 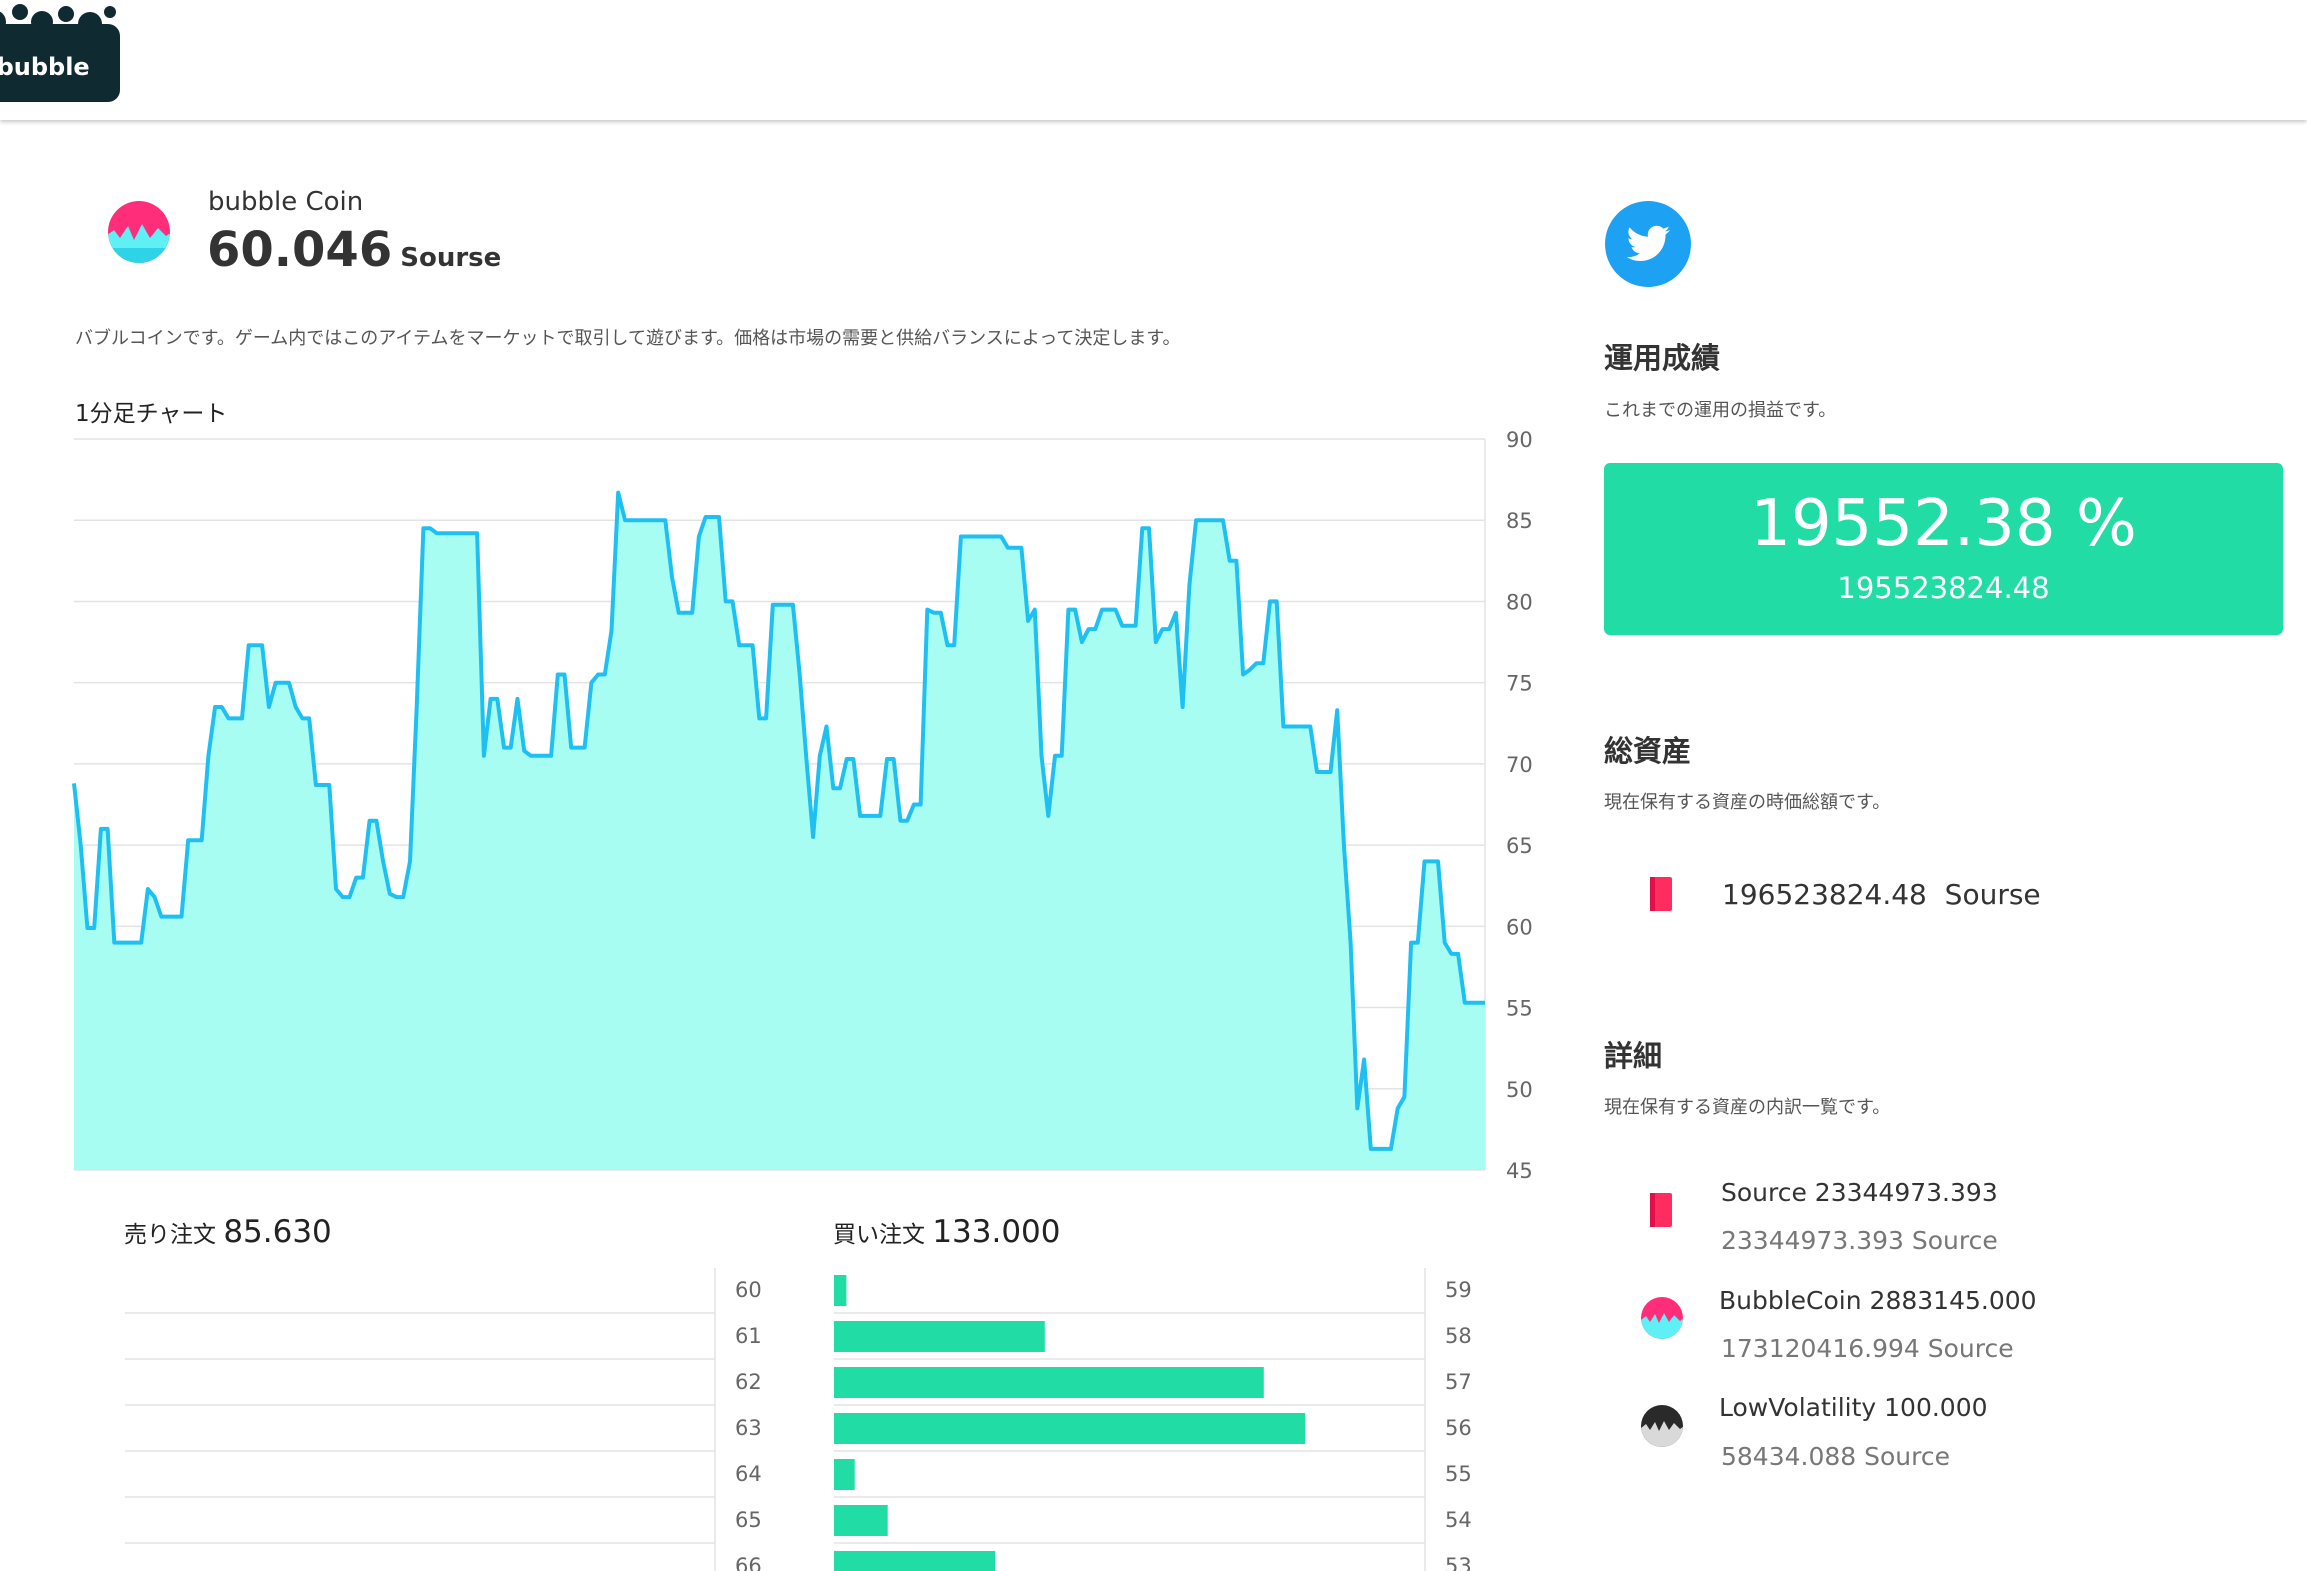 What do you see at coordinates (1992, 894) in the screenshot?
I see `total-assets-unit: Sourse` at bounding box center [1992, 894].